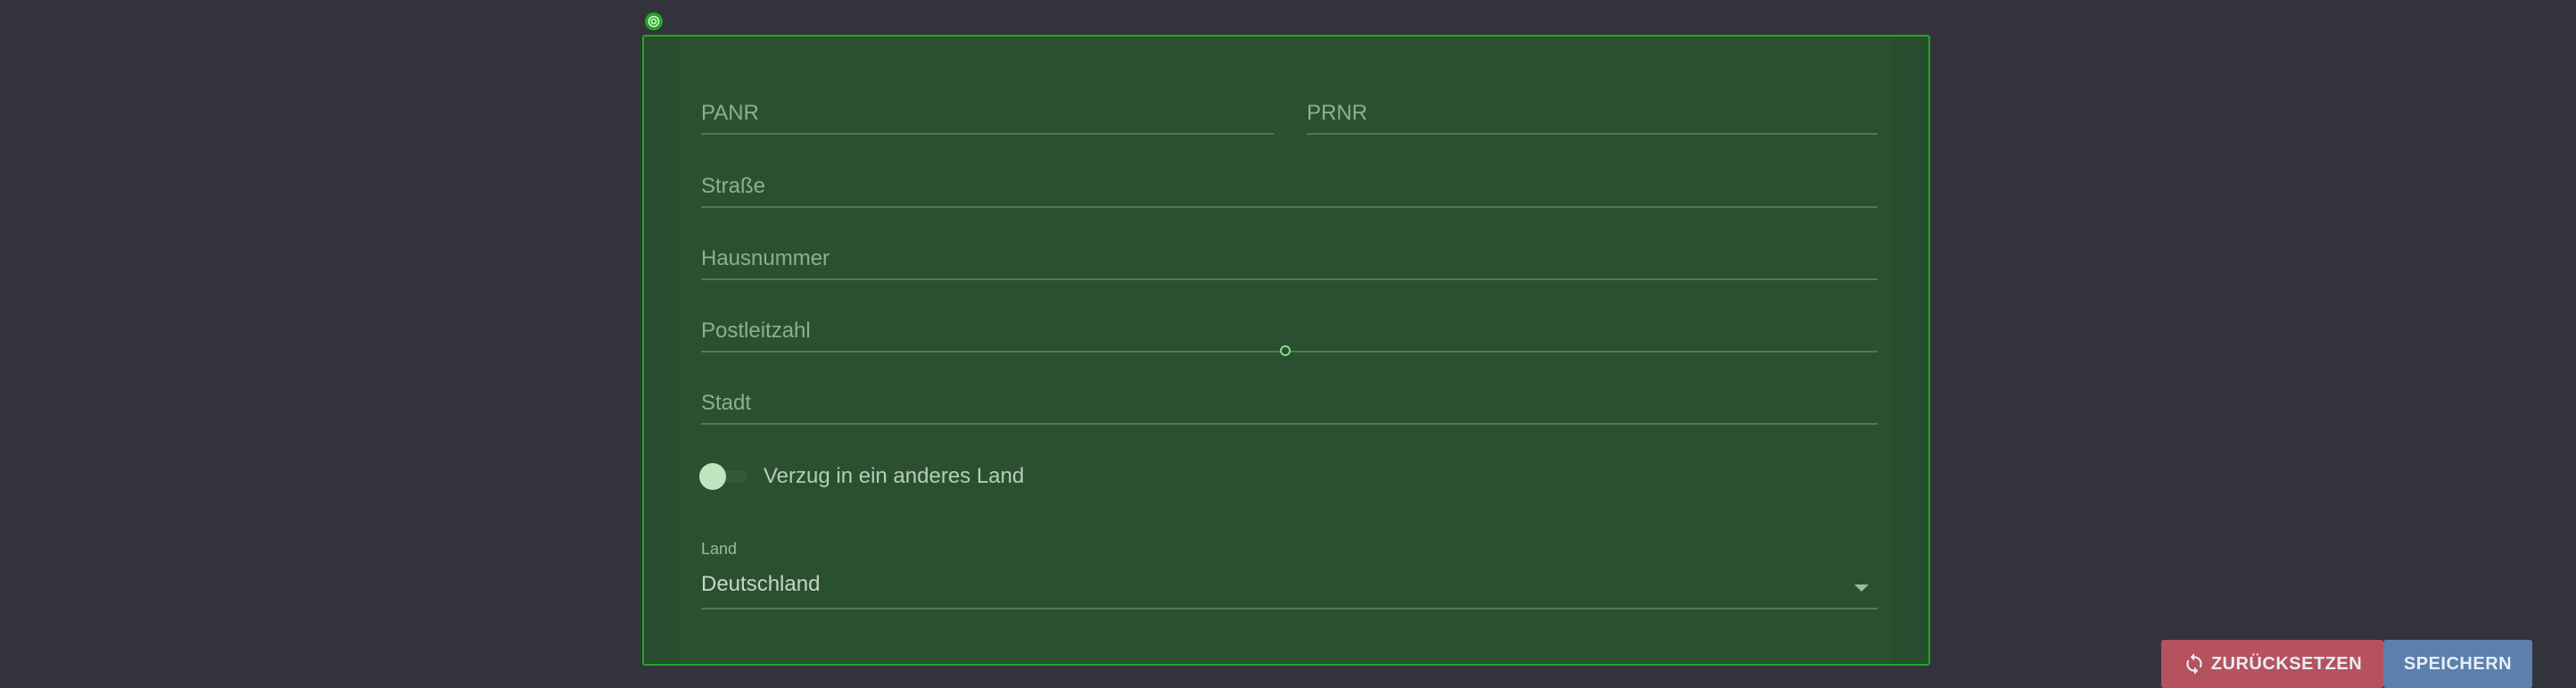 Image resolution: width=2576 pixels, height=688 pixels. What do you see at coordinates (730, 113) in the screenshot?
I see `panr-placeholder: PANR` at bounding box center [730, 113].